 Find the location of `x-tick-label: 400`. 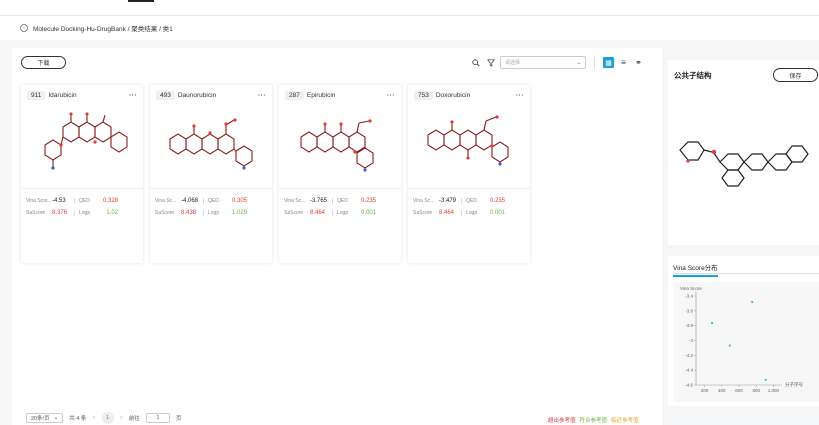

x-tick-label: 400 is located at coordinates (722, 390).